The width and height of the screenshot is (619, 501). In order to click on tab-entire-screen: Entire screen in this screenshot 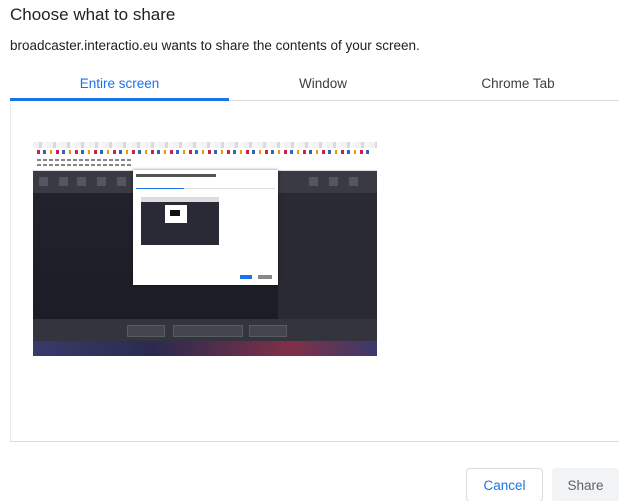, I will do `click(119, 83)`.